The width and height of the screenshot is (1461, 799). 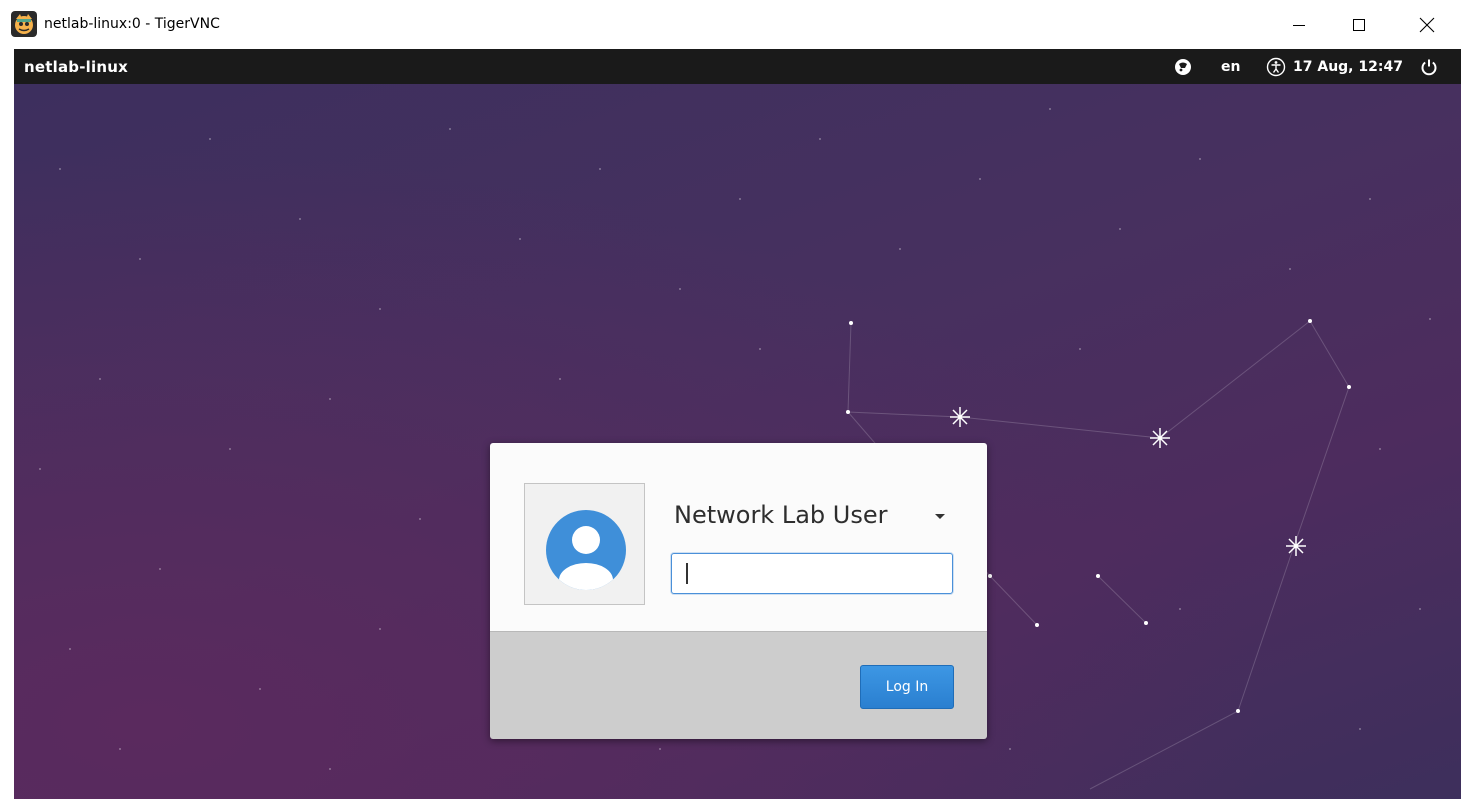 I want to click on keyboard-layout-label: en, so click(x=1231, y=66).